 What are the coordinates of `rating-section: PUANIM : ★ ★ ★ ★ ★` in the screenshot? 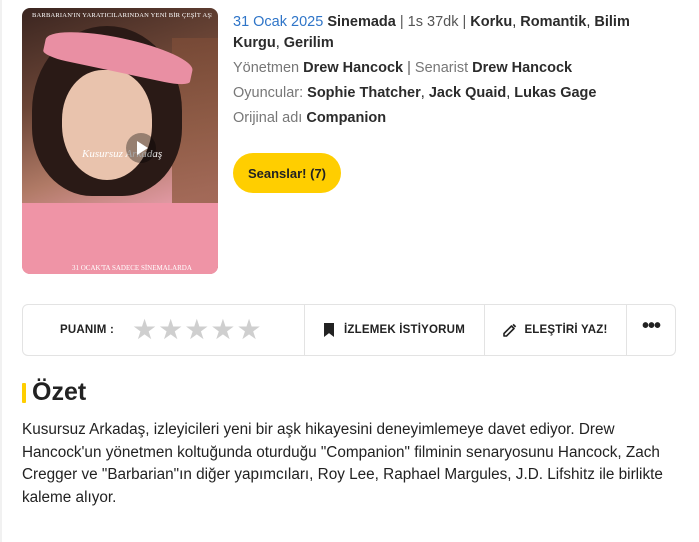 It's located at (164, 330).